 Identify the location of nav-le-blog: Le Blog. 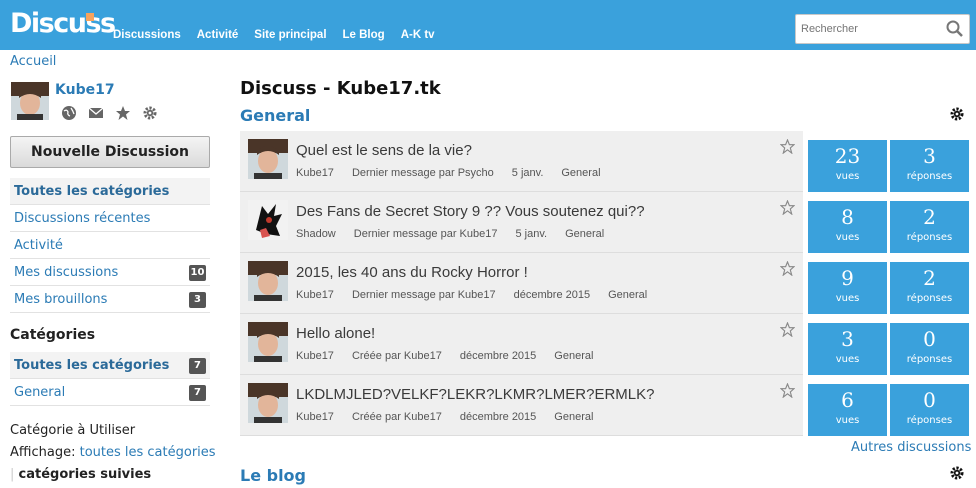
(364, 35).